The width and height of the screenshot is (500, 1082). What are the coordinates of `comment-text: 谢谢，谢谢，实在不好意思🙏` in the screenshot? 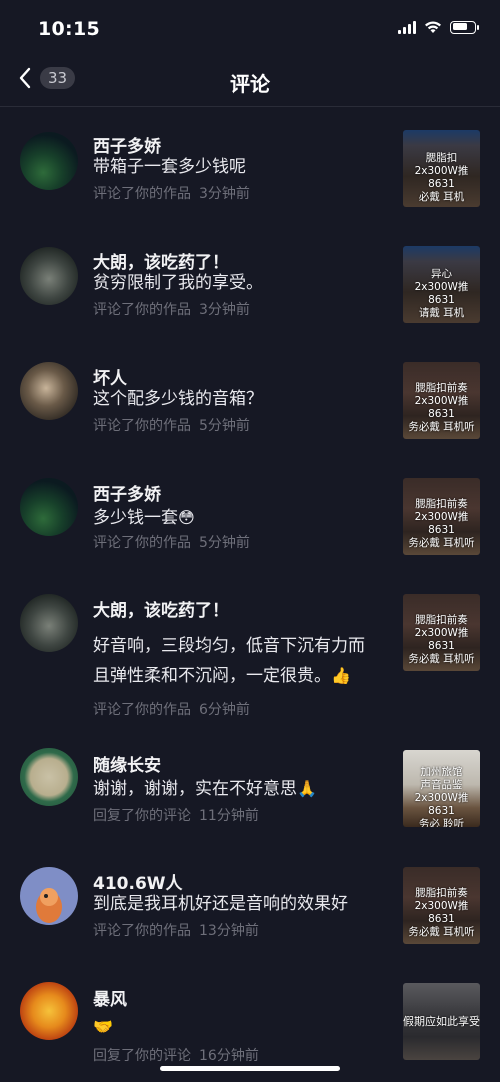 It's located at (243, 789).